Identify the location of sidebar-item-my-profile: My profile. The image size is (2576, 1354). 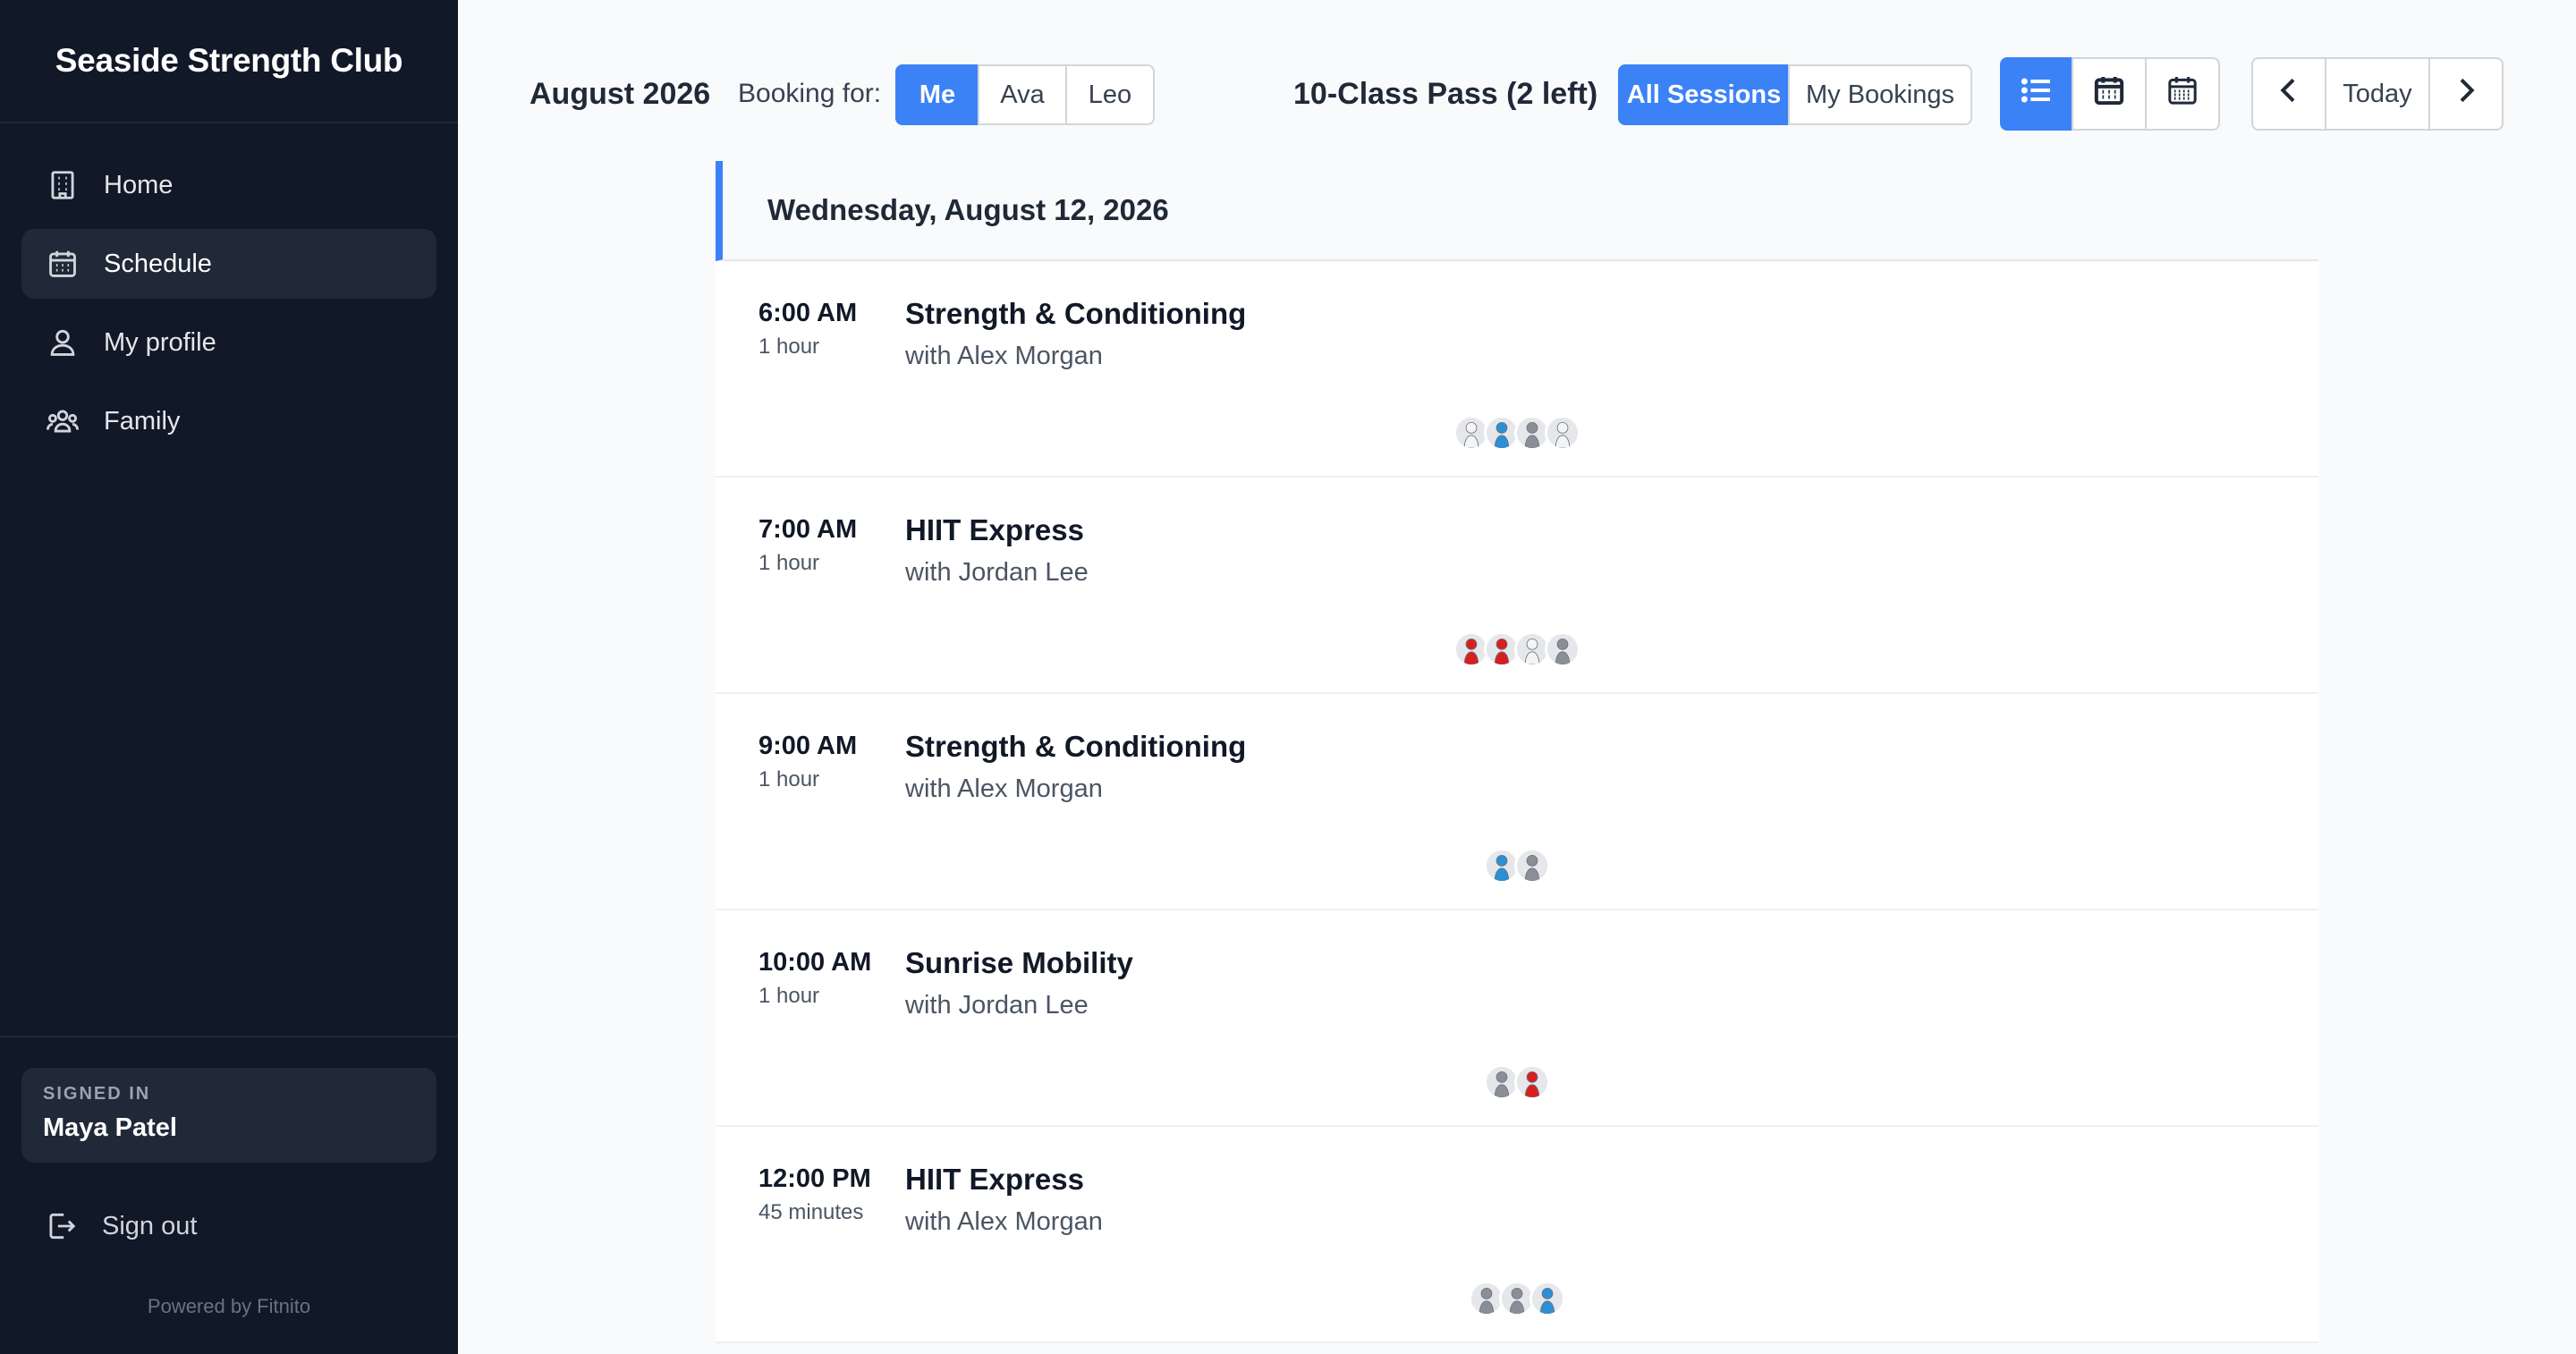
(228, 342).